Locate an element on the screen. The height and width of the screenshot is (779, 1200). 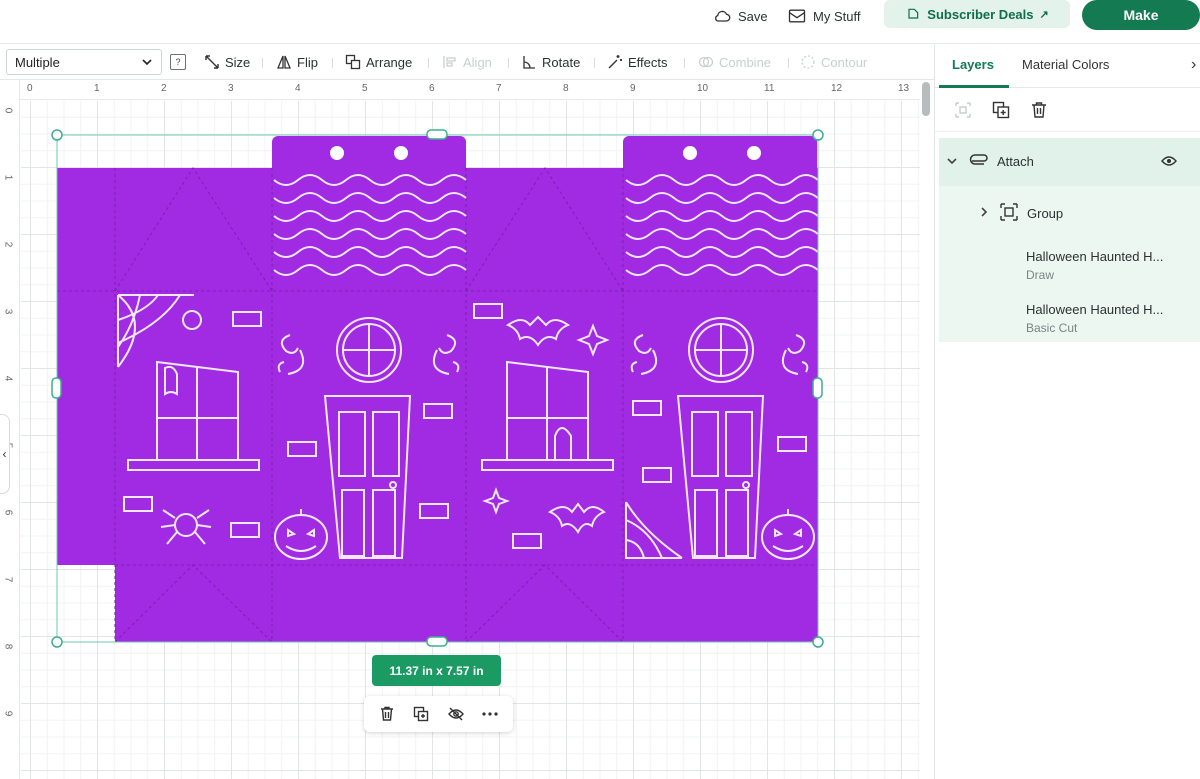
combine-icon is located at coordinates (706, 62).